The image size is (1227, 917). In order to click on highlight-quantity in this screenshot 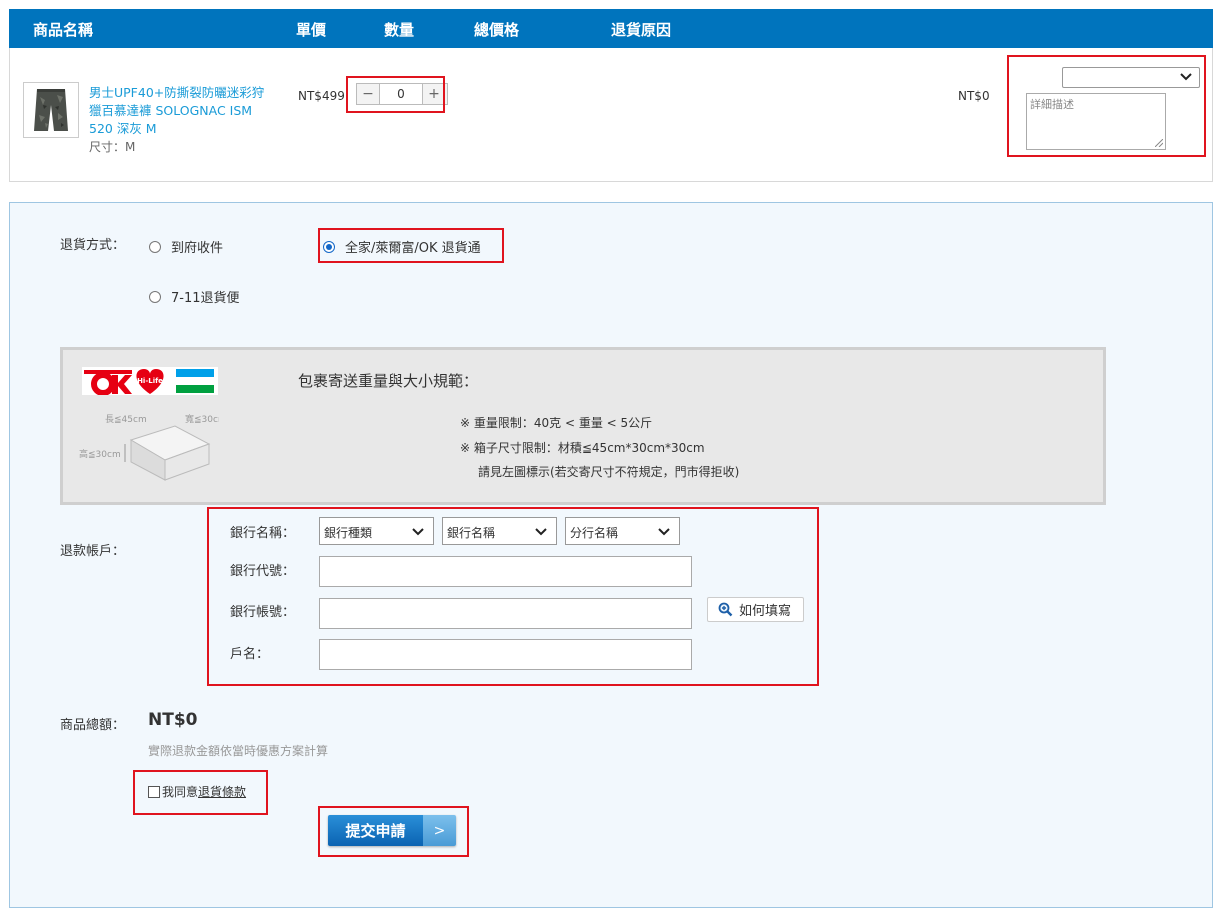, I will do `click(395, 94)`.